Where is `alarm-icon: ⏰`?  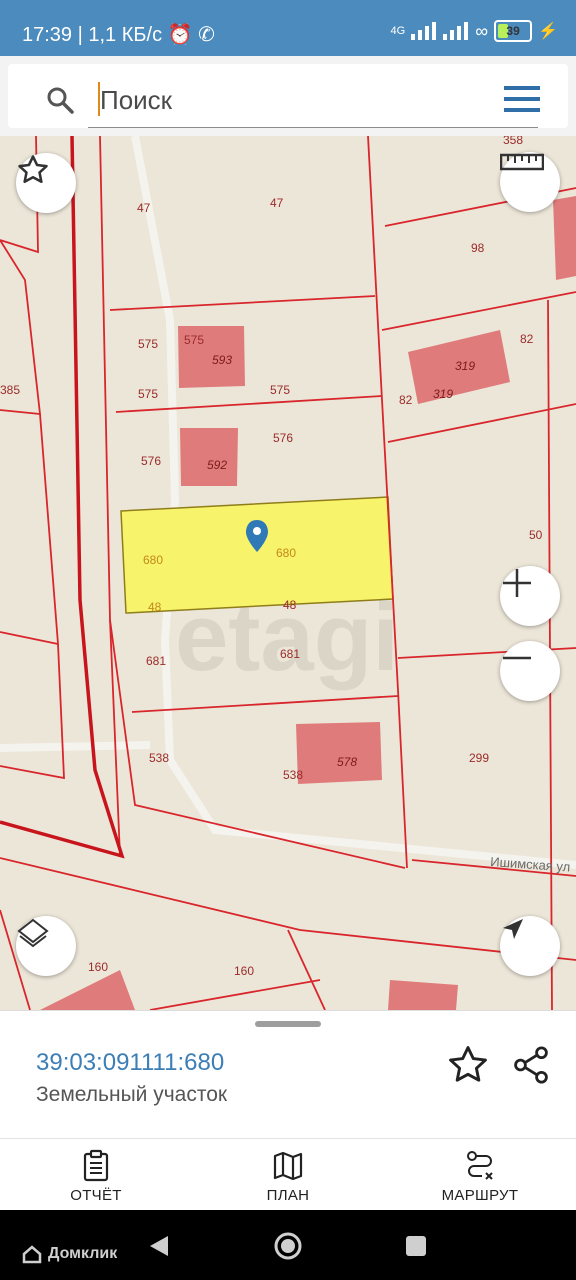
alarm-icon: ⏰ is located at coordinates (180, 35).